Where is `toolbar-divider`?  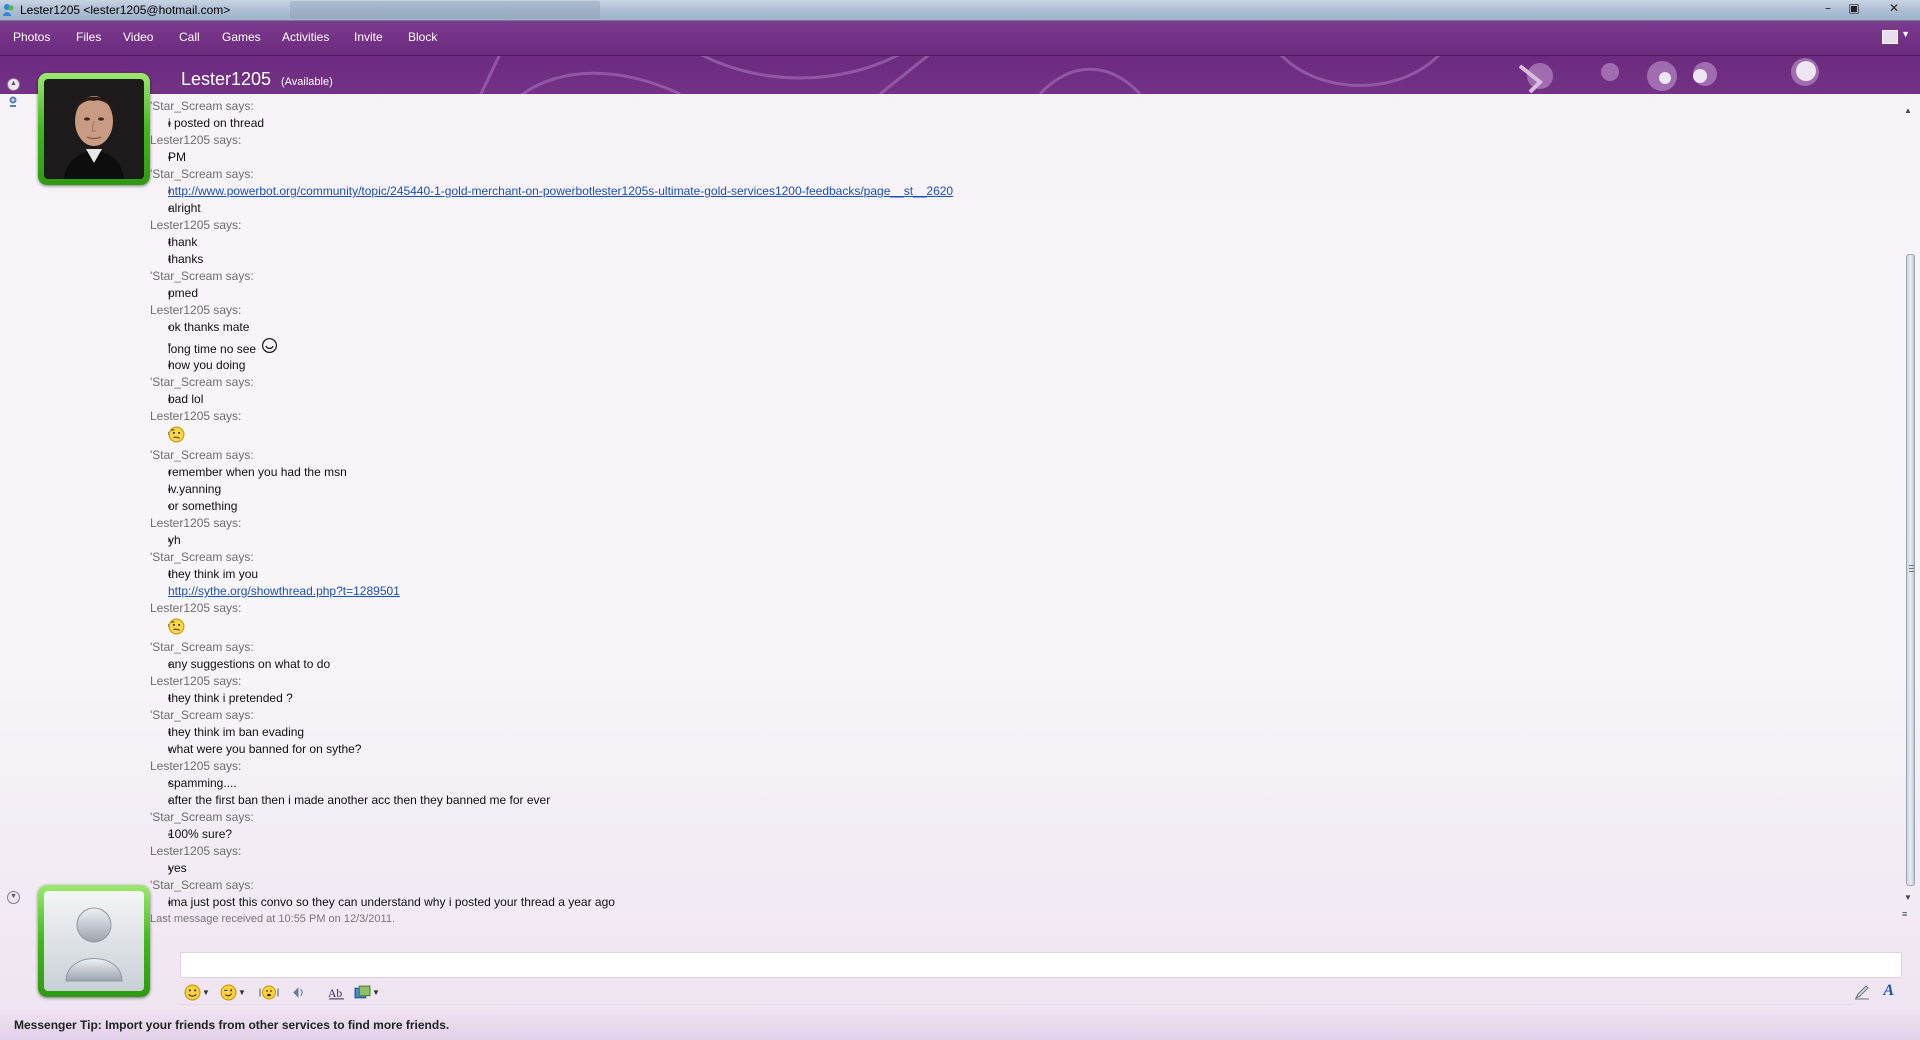 toolbar-divider is located at coordinates (1016, 1004).